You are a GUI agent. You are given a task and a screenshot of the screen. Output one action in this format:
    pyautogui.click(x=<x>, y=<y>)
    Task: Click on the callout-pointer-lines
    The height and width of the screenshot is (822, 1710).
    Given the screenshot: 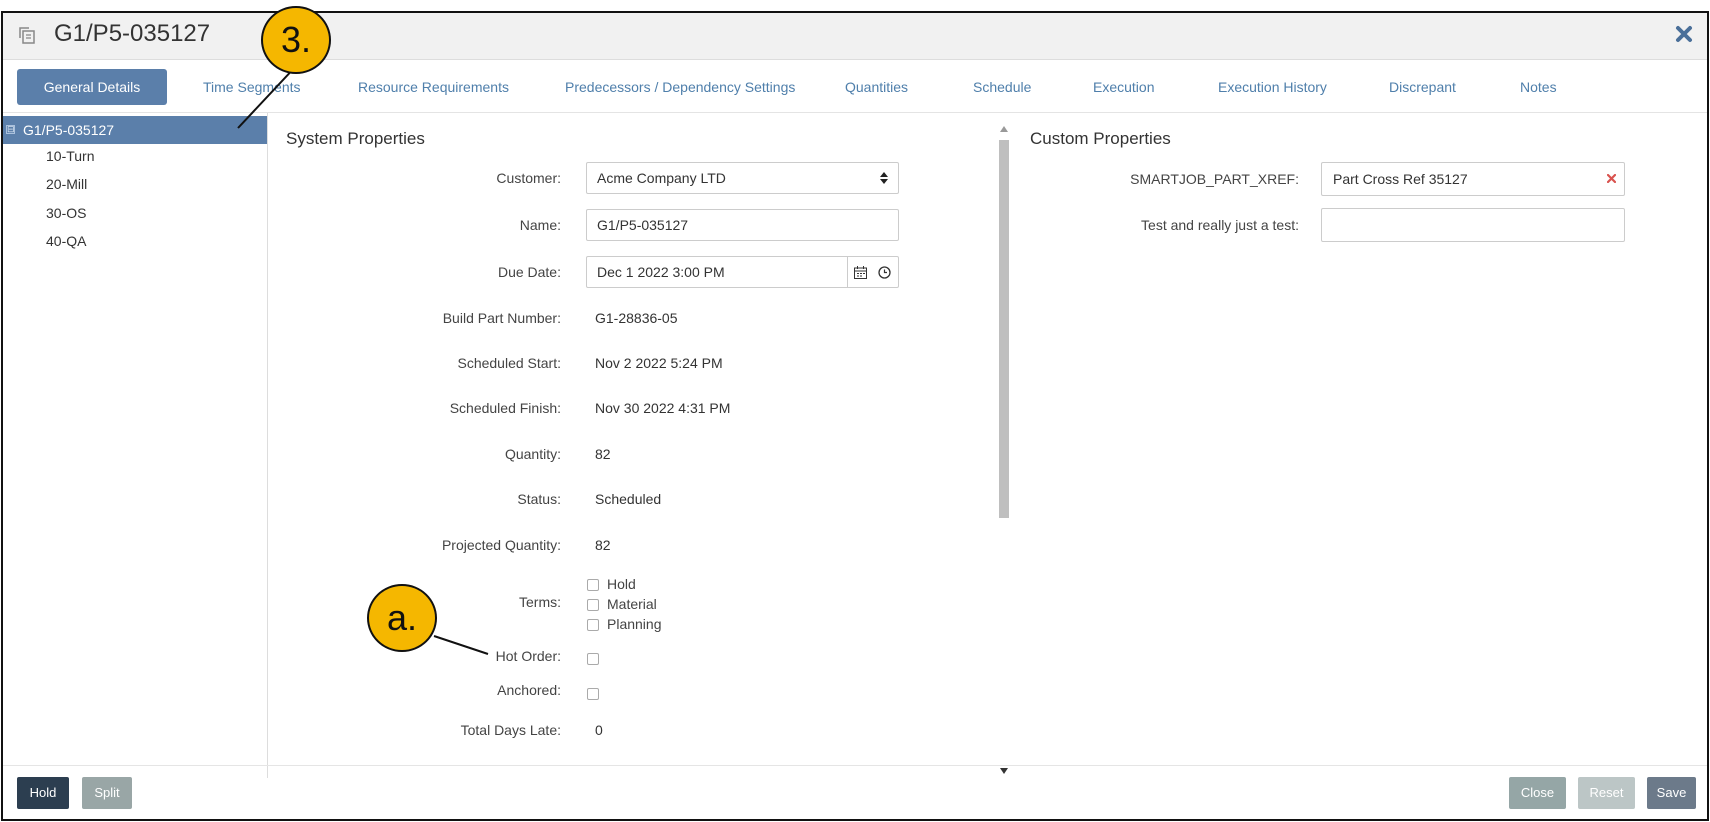 What is the action you would take?
    pyautogui.click(x=363, y=356)
    